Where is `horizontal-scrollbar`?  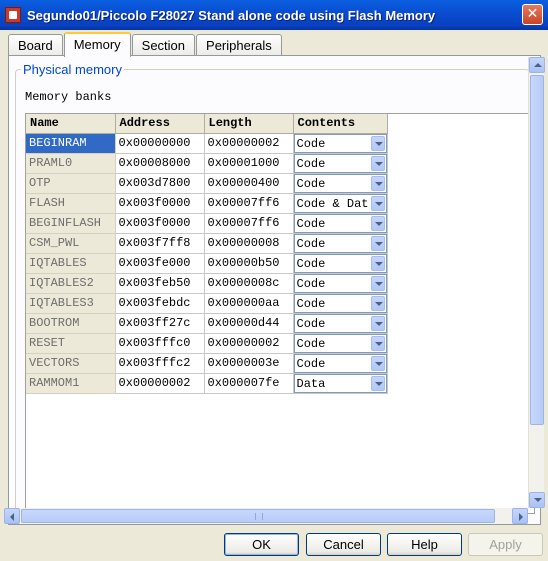
horizontal-scrollbar is located at coordinates (266, 516).